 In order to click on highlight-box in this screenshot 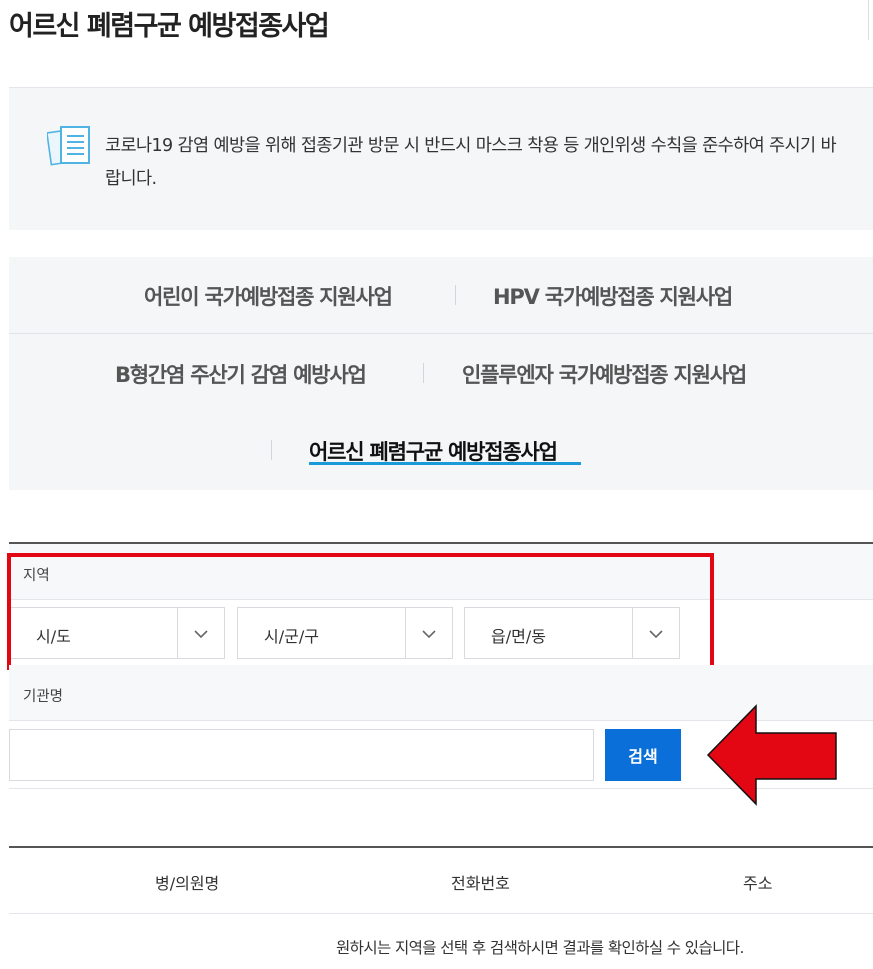, I will do `click(360, 611)`.